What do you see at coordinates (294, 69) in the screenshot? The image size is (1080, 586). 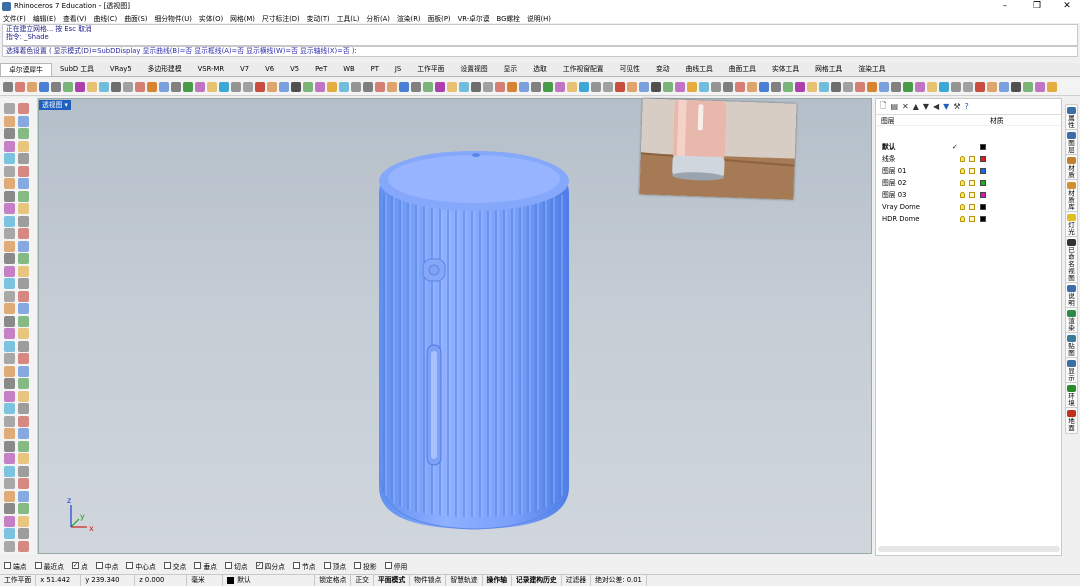 I see `toolbar-tab: V5` at bounding box center [294, 69].